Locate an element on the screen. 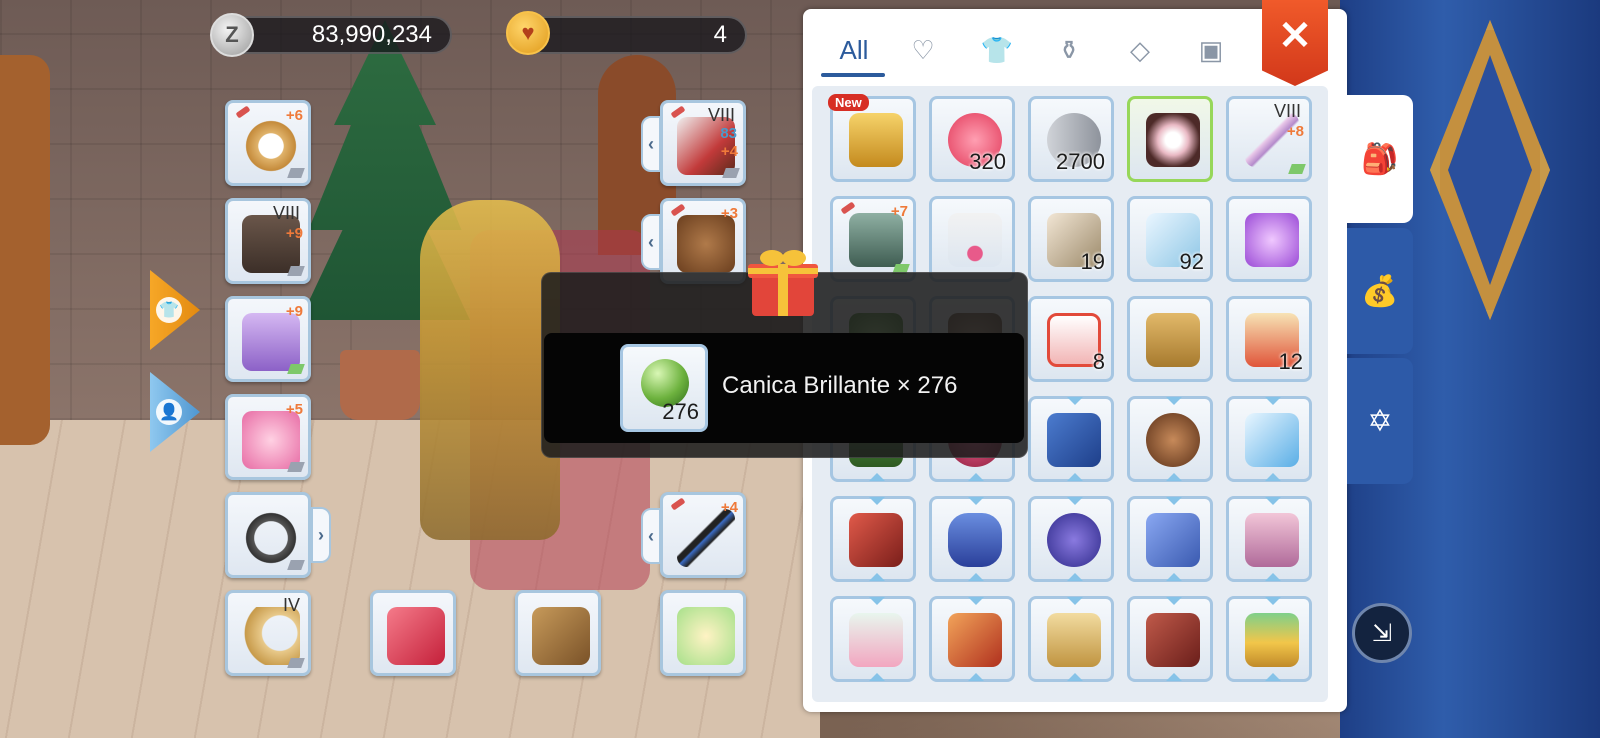 Image resolution: width=1600 pixels, height=738 pixels. inventory-item-red-journal is located at coordinates (1170, 639).